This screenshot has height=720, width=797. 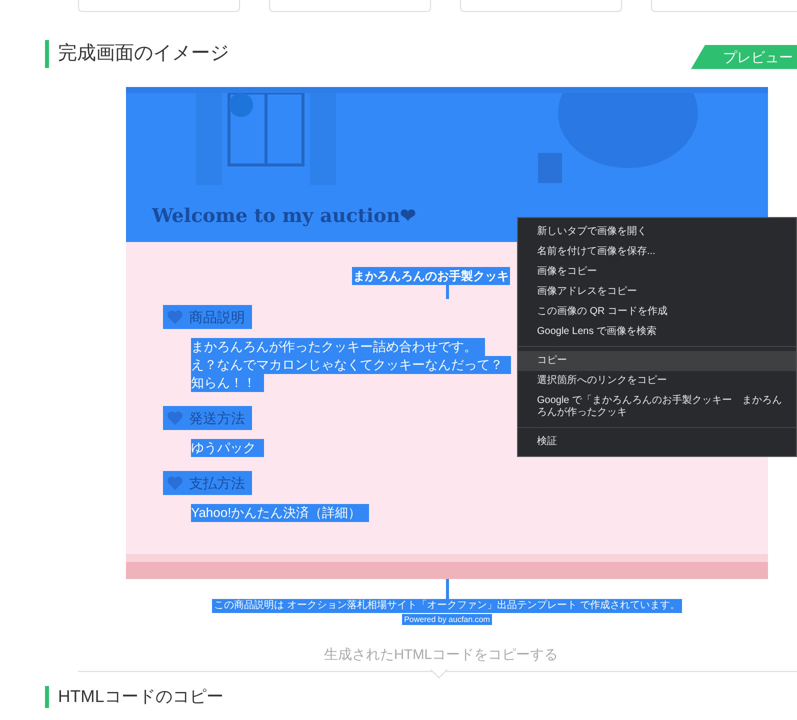 What do you see at coordinates (137, 54) in the screenshot?
I see `section-heading: 完成画面のイメージ` at bounding box center [137, 54].